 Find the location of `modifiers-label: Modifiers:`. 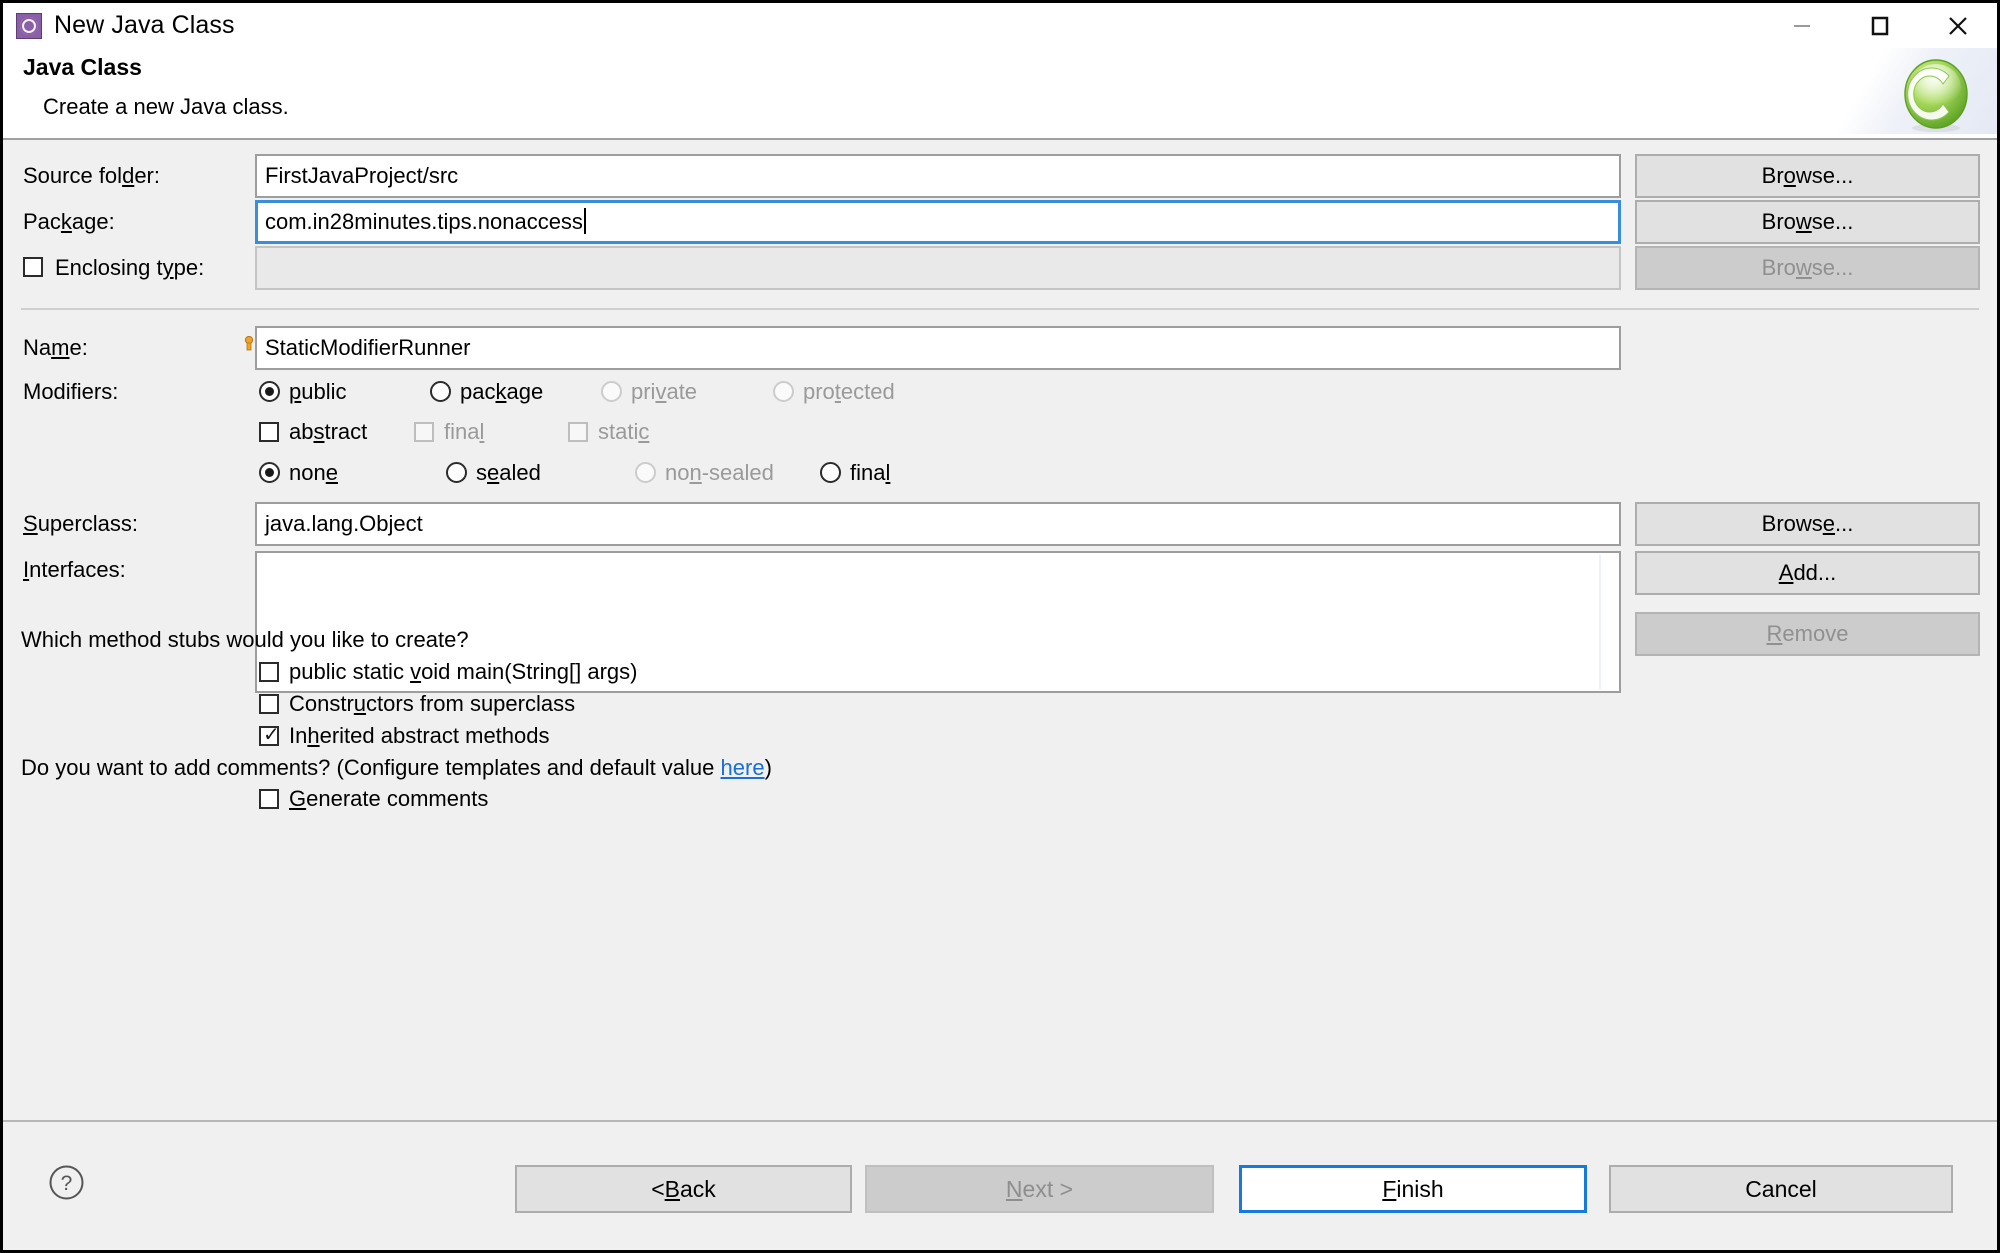

modifiers-label: Modifiers: is located at coordinates (71, 391).